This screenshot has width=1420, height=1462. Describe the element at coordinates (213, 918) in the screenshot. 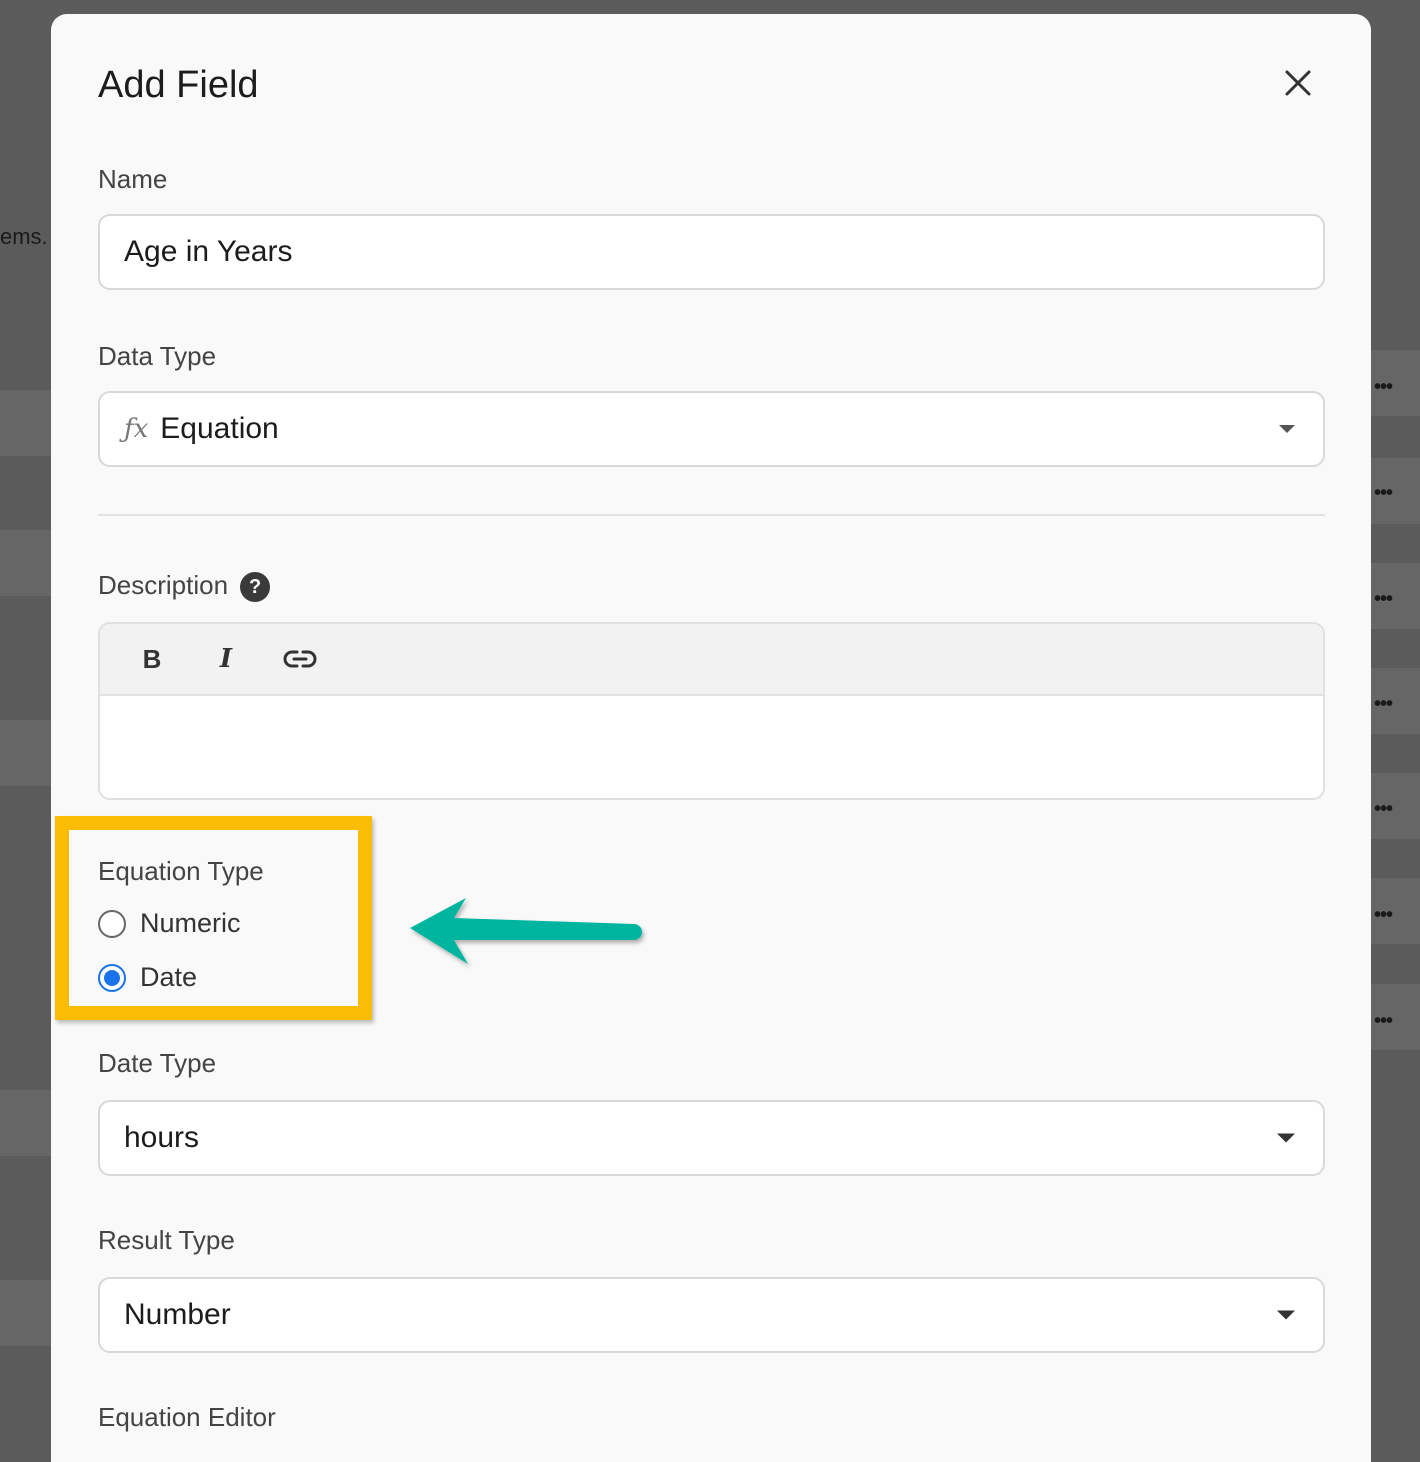

I see `highlight-box` at that location.